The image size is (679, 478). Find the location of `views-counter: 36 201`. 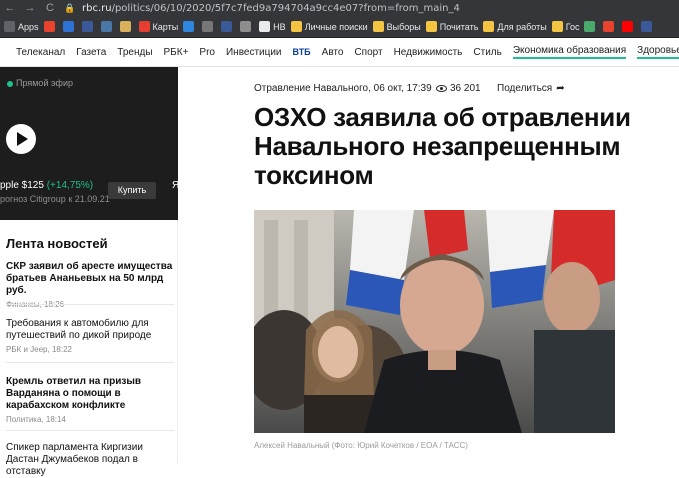

views-counter: 36 201 is located at coordinates (458, 88).